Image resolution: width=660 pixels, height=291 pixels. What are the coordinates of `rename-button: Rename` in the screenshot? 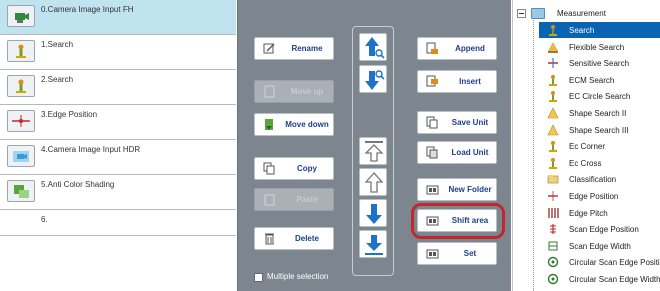 It's located at (294, 48).